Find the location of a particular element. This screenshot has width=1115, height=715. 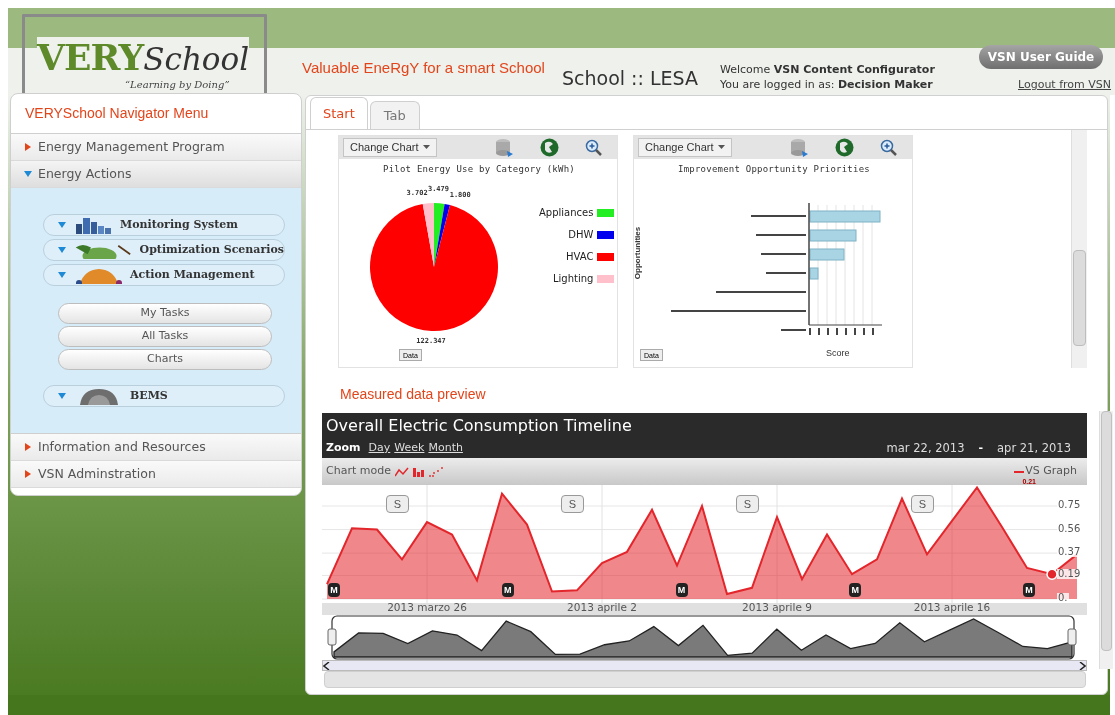

tab: Start is located at coordinates (339, 113).